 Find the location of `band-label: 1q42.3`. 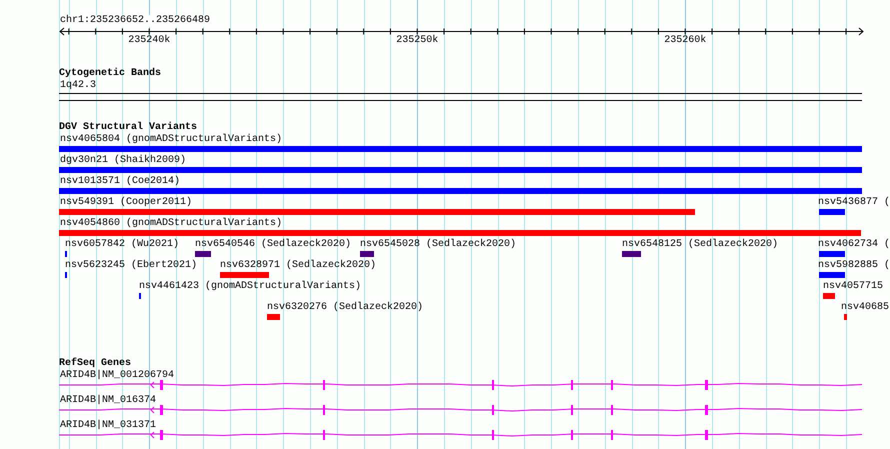

band-label: 1q42.3 is located at coordinates (78, 86).